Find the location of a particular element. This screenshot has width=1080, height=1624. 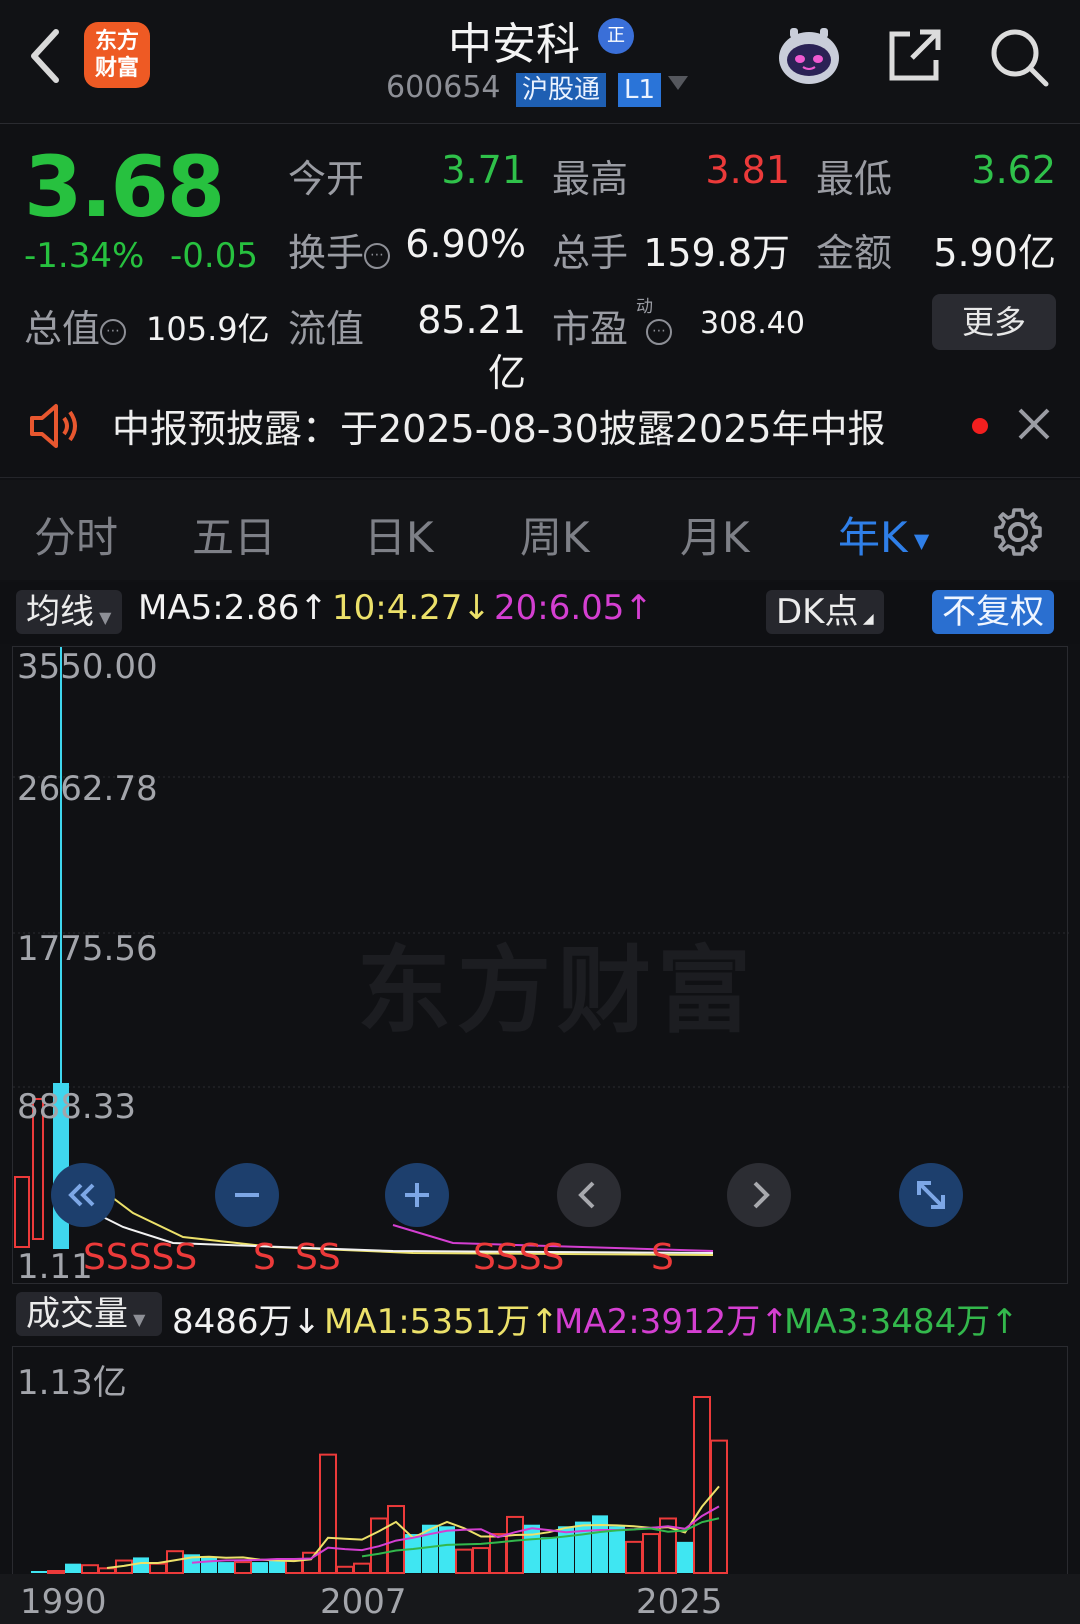

volume-chart: 1.13亿 is located at coordinates (540, 1460).